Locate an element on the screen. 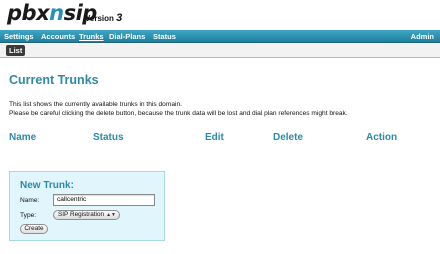 This screenshot has width=440, height=254. logo-text-pbx: pbx is located at coordinates (28, 13).